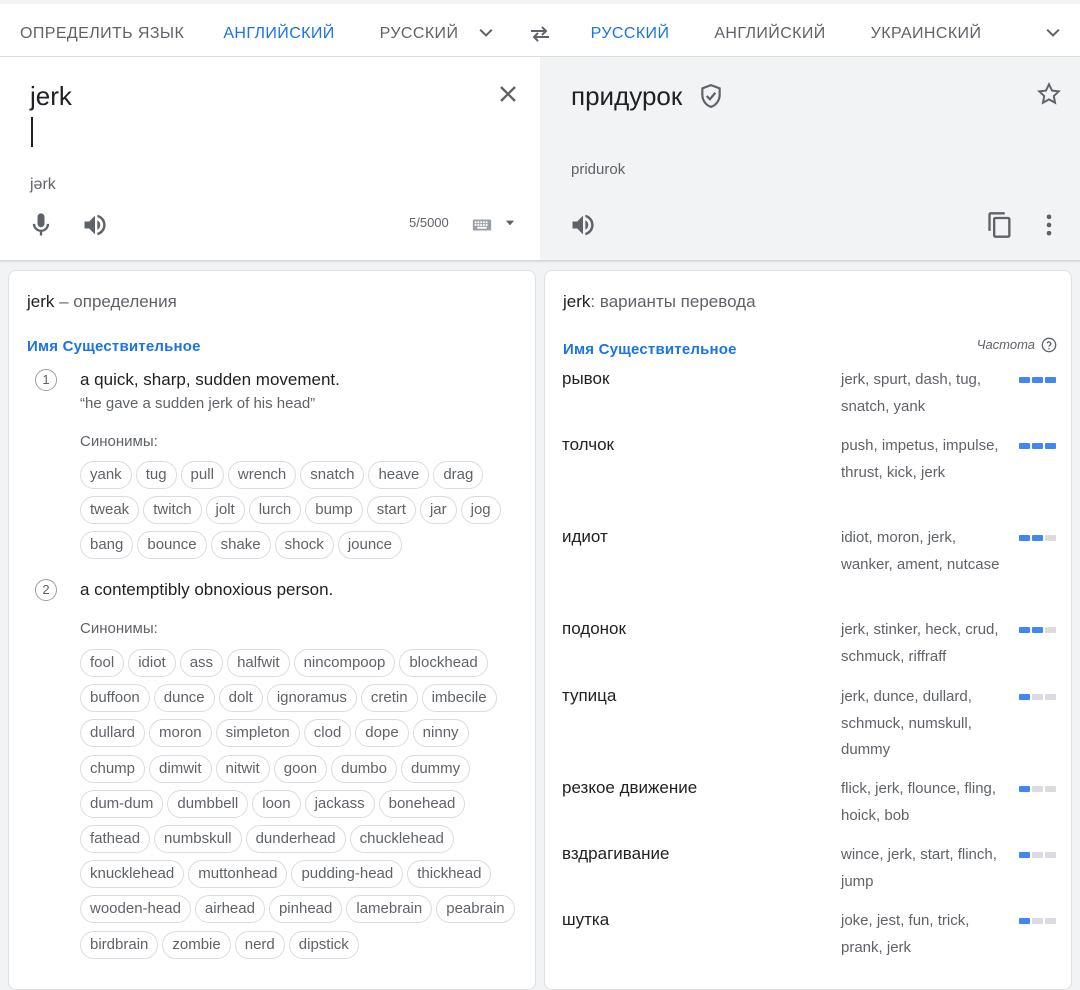  I want to click on synonym-chip: start, so click(391, 510).